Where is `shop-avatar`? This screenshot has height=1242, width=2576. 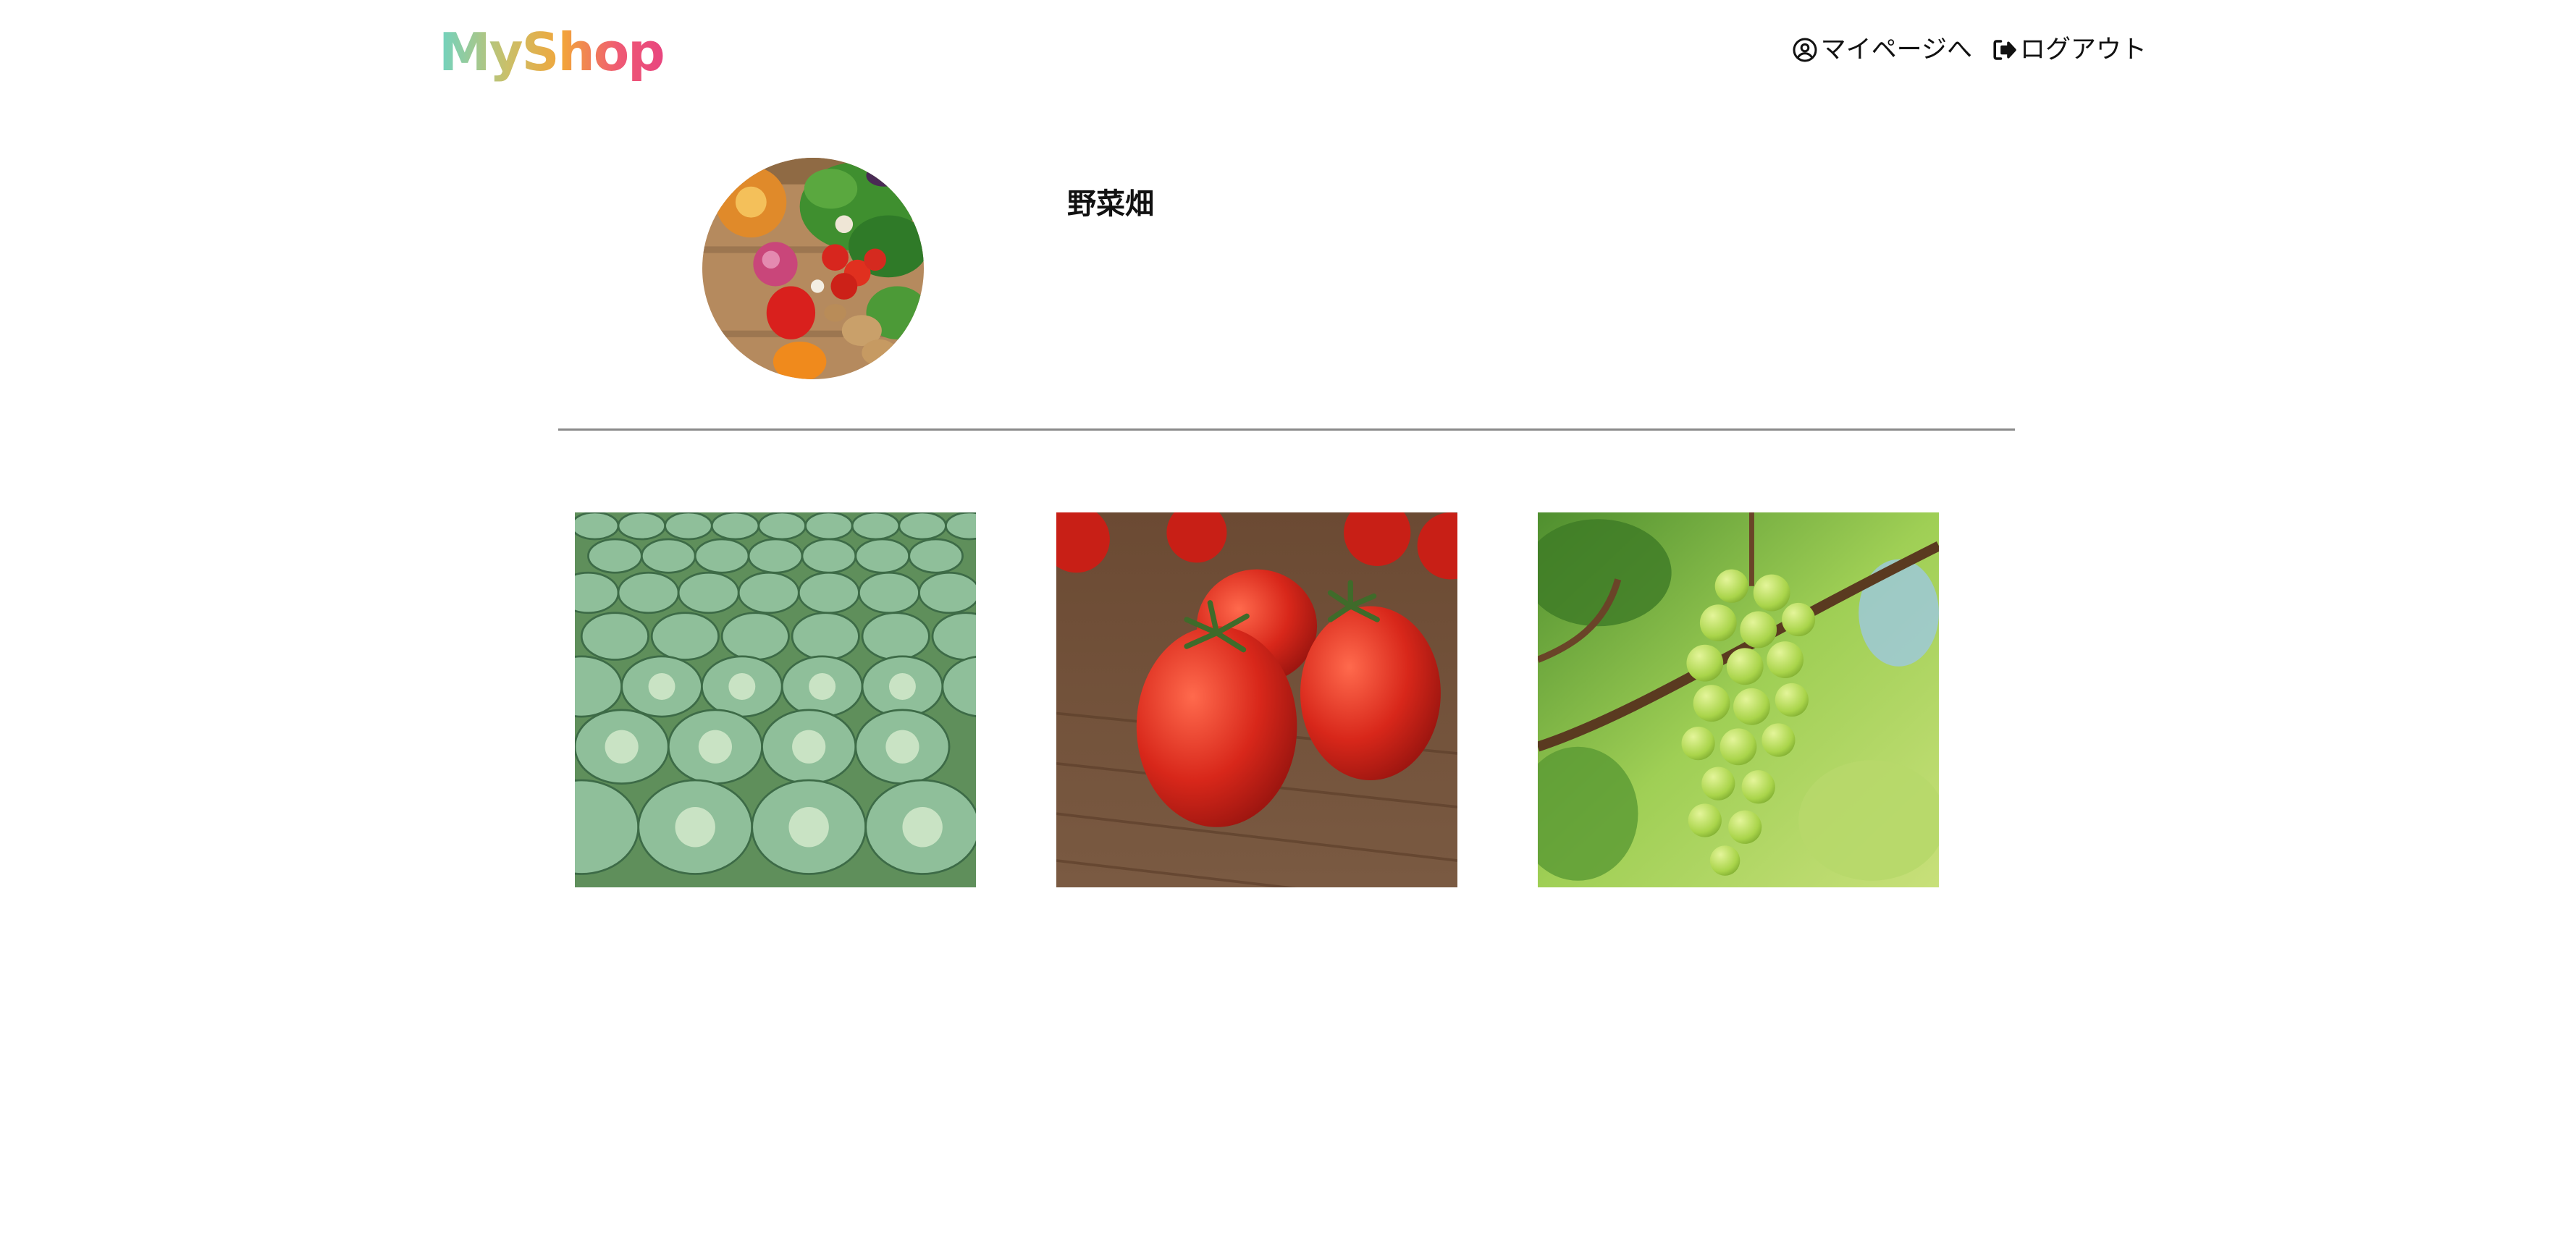 shop-avatar is located at coordinates (813, 268).